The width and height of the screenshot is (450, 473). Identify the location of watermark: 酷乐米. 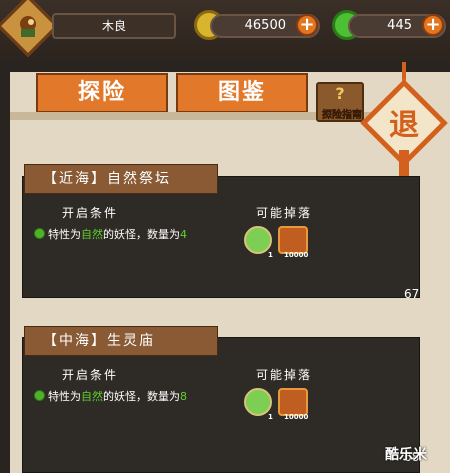
(406, 455).